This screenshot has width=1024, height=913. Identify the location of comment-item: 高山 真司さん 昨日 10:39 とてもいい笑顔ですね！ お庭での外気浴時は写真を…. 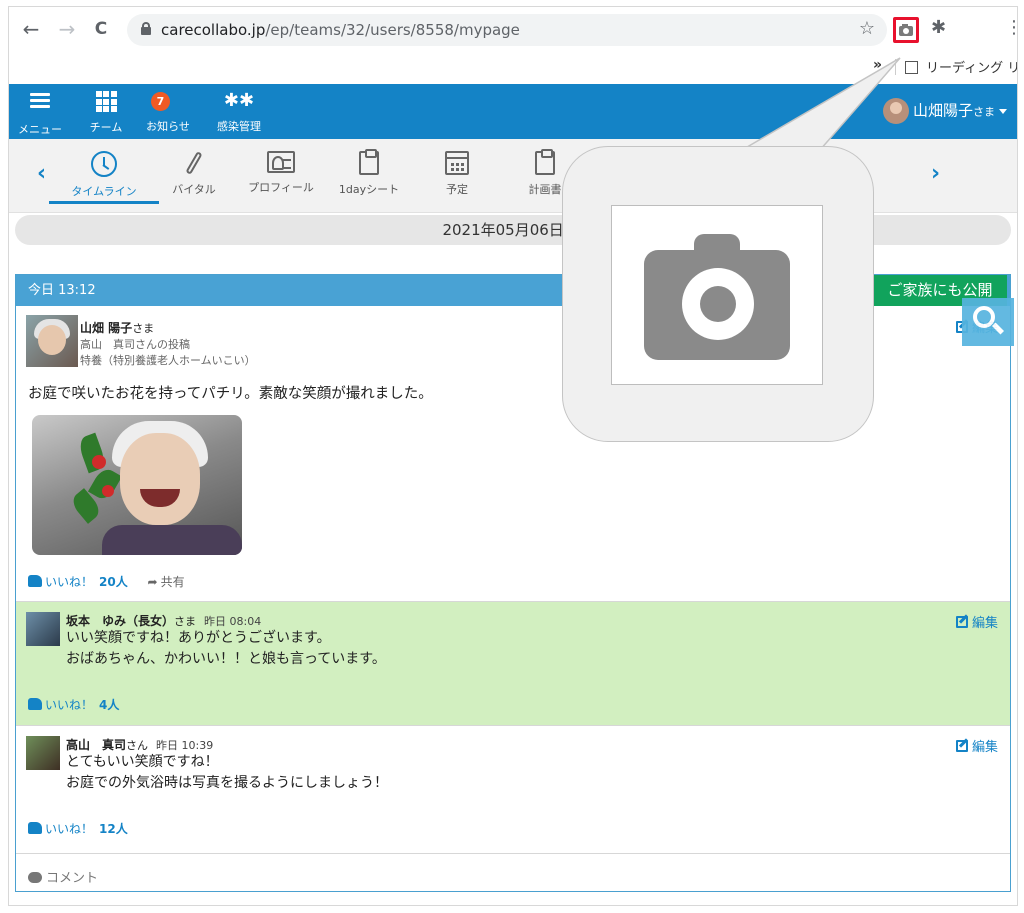
(513, 787).